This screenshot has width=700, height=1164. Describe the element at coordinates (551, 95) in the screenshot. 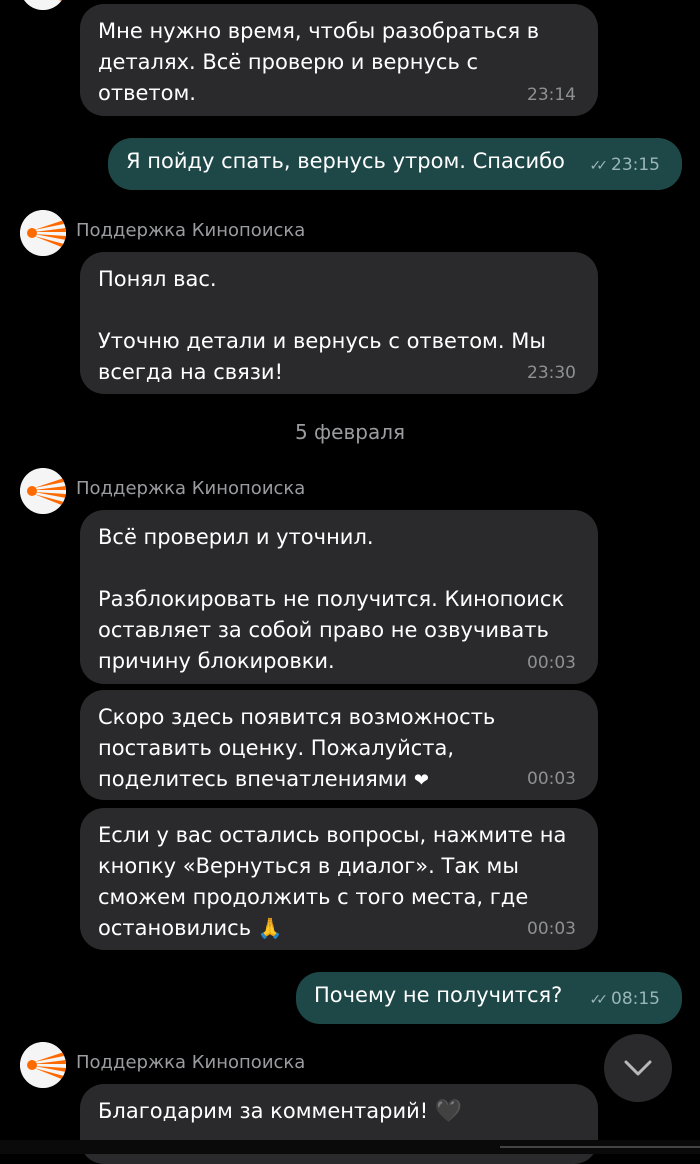

I see `message-time: 23:14` at that location.